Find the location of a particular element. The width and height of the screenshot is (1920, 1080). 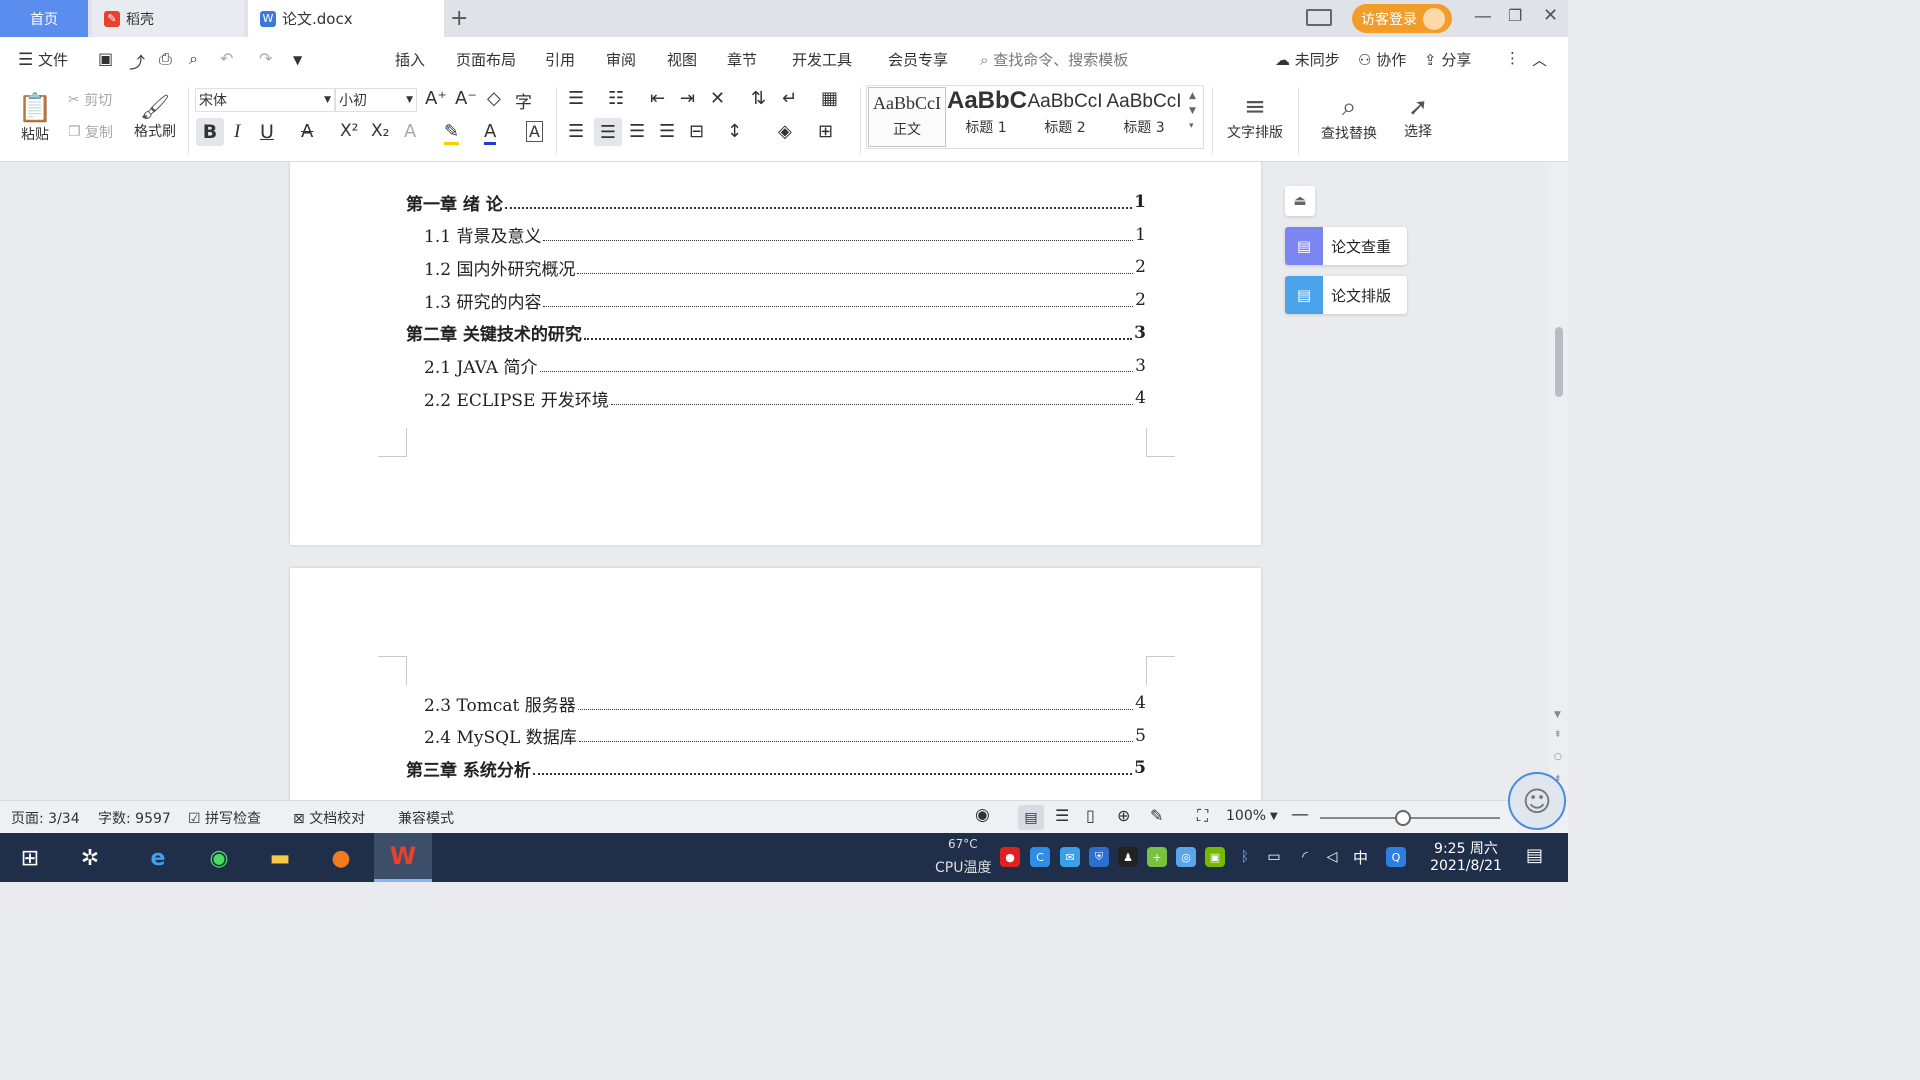

tab-daoke: ✎ 稻壳 is located at coordinates (168, 18).